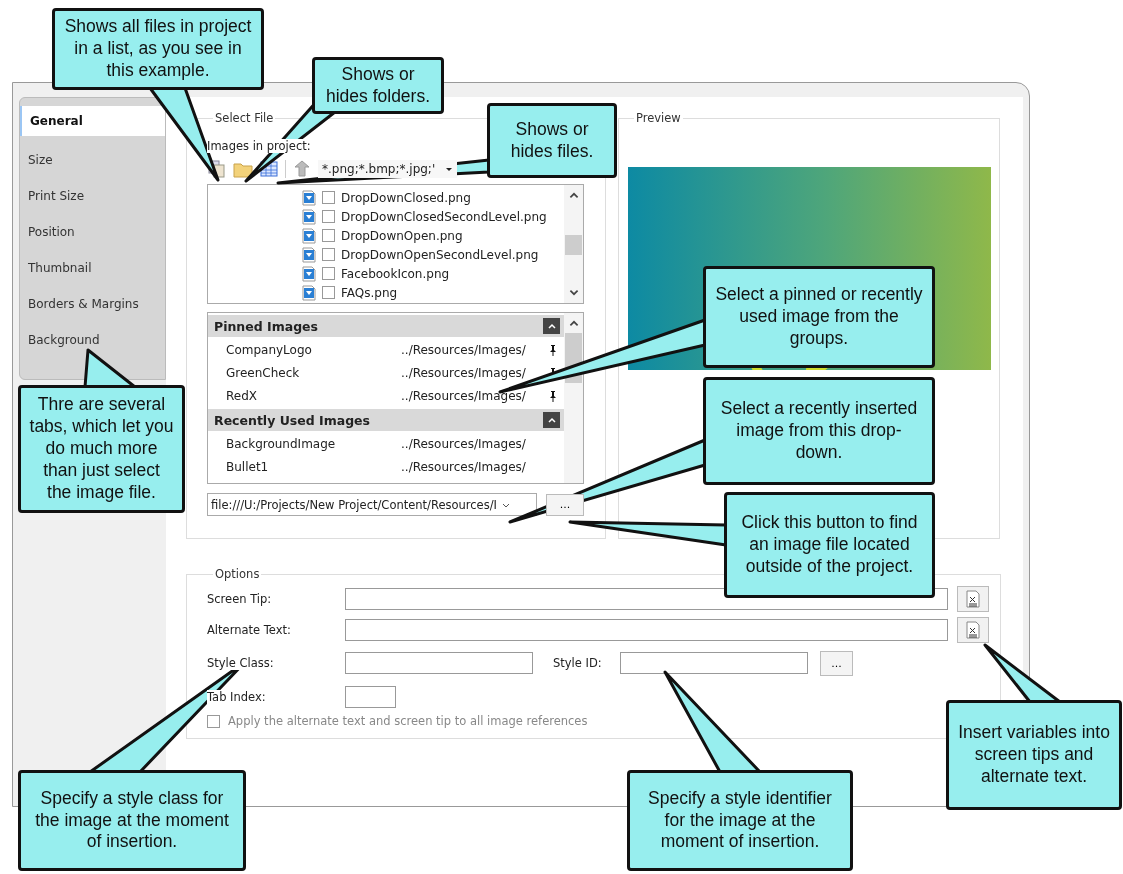 This screenshot has height=874, width=1123. Describe the element at coordinates (658, 118) in the screenshot. I see `group-title: Preview` at that location.